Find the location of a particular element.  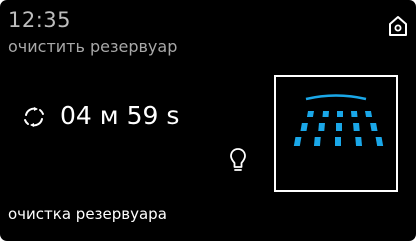

status-text: очистка резервуара is located at coordinates (87, 214).